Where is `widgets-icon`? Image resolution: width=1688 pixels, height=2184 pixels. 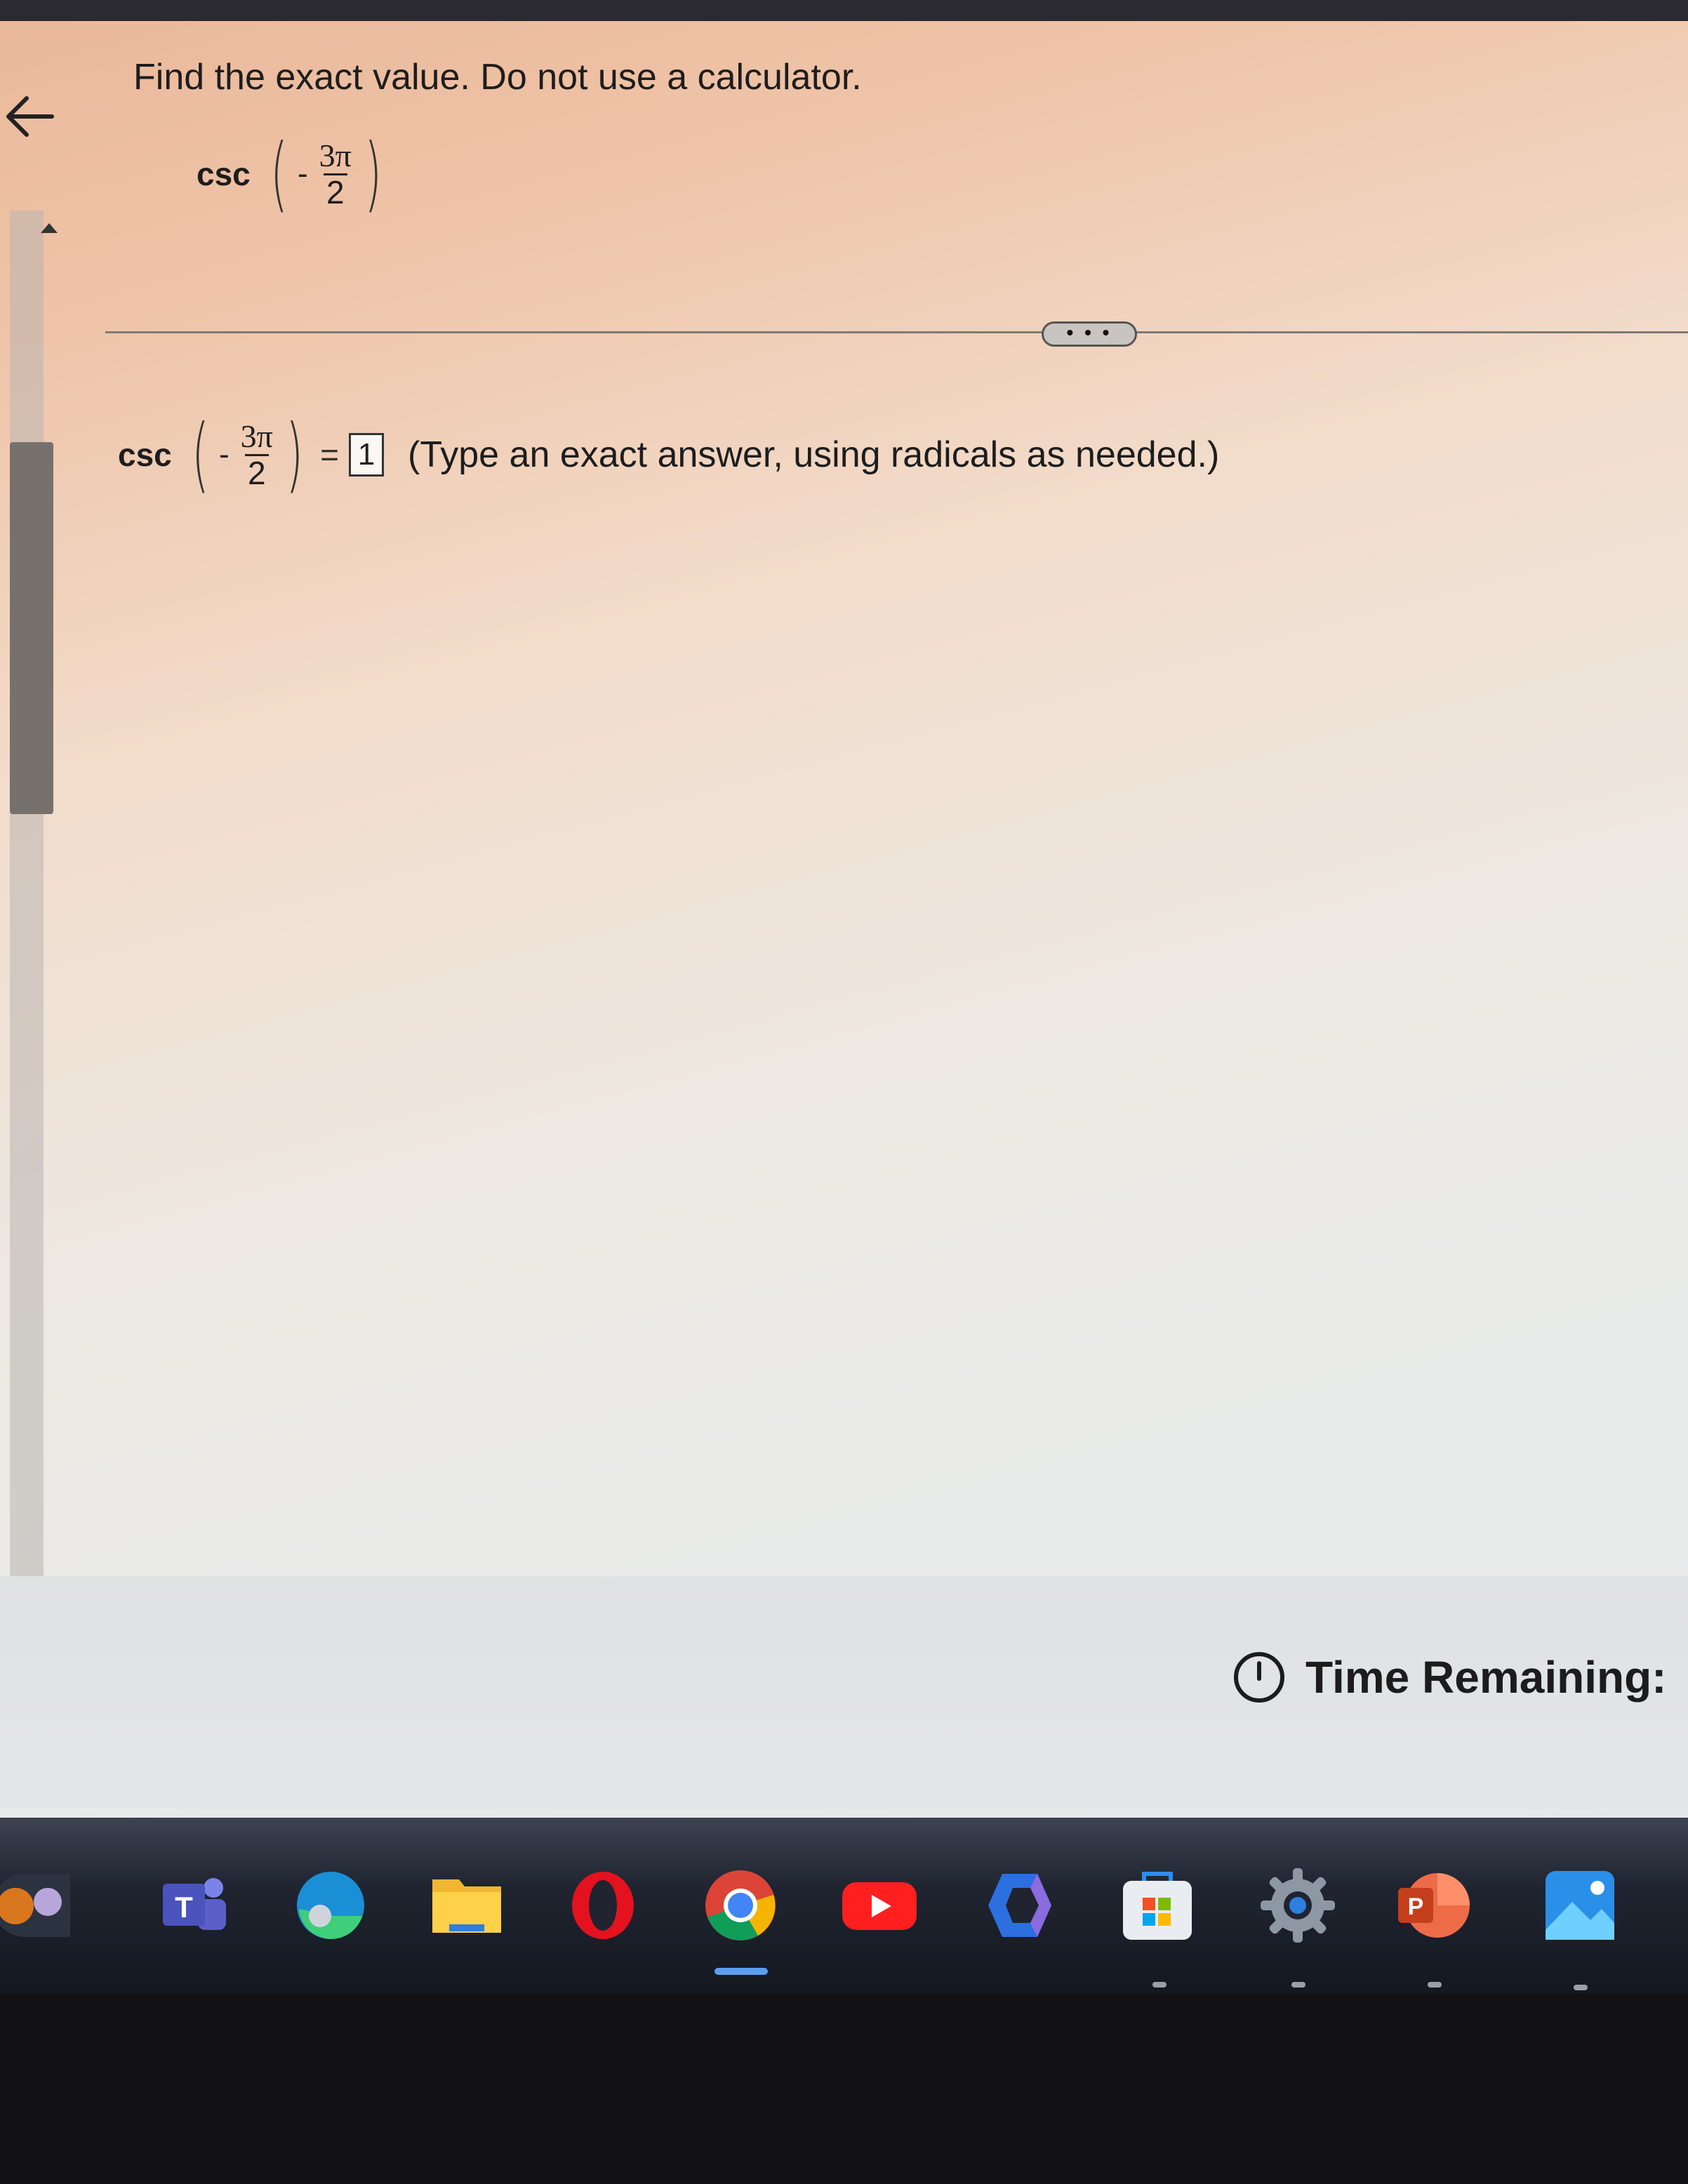
widgets-icon is located at coordinates (35, 1905).